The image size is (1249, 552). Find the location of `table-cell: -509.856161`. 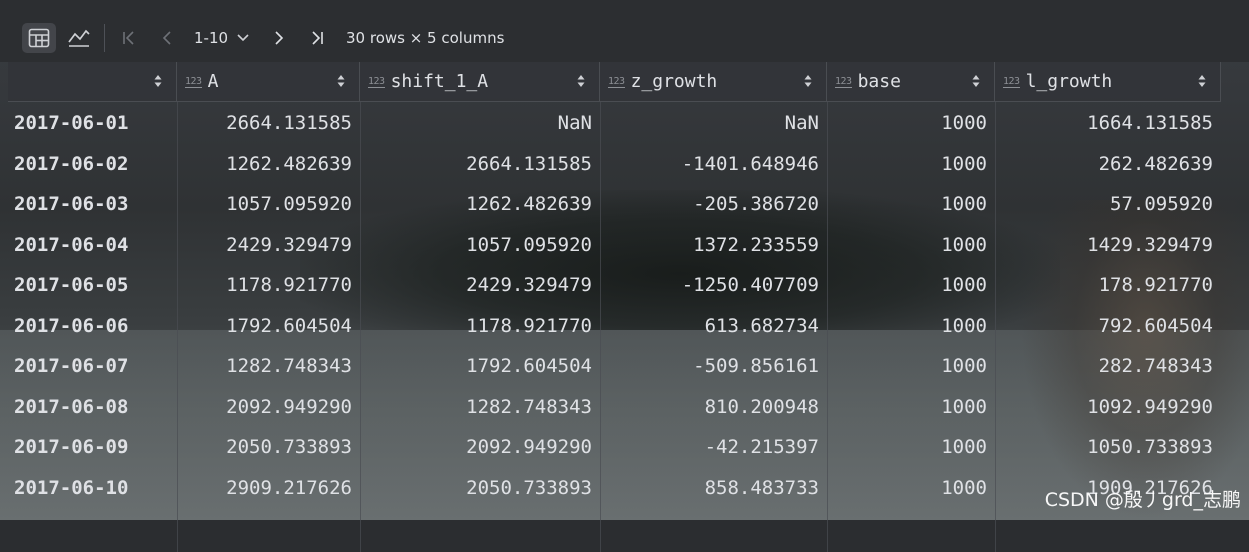

table-cell: -509.856161 is located at coordinates (713, 366).